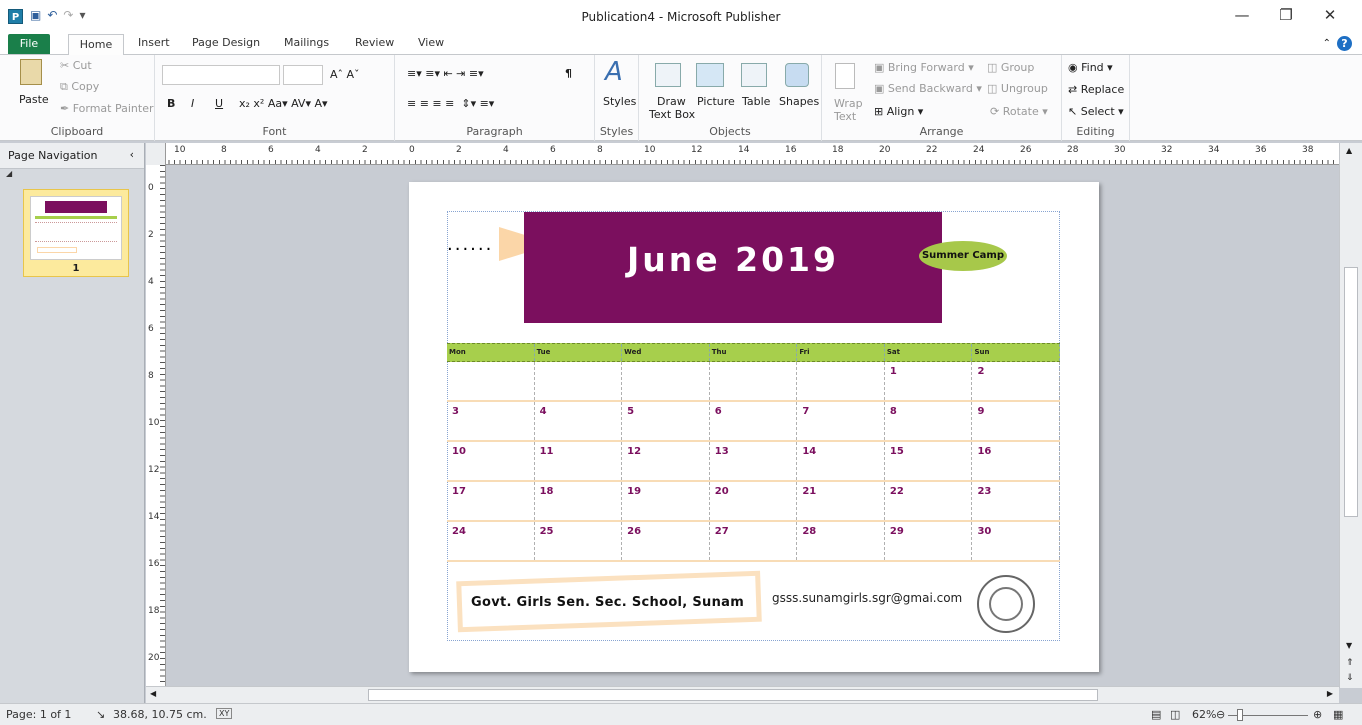  What do you see at coordinates (929, 541) in the screenshot?
I see `calendar-cell: 29` at bounding box center [929, 541].